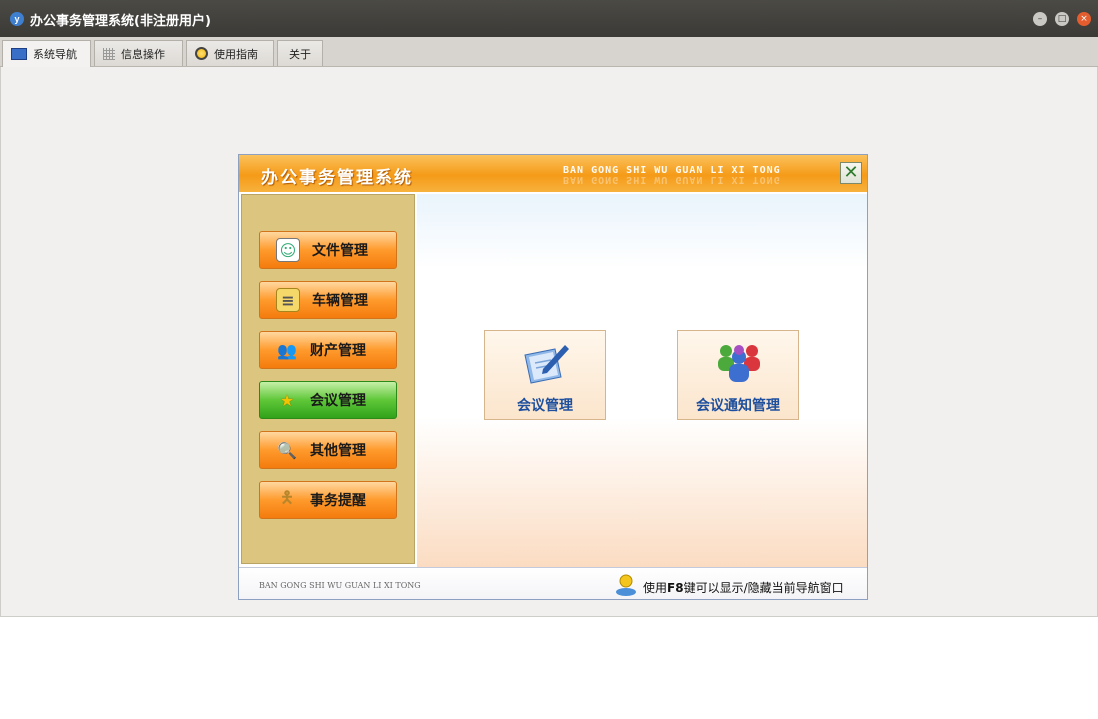 Image resolution: width=1098 pixels, height=719 pixels. I want to click on document-icon: ≡, so click(288, 300).